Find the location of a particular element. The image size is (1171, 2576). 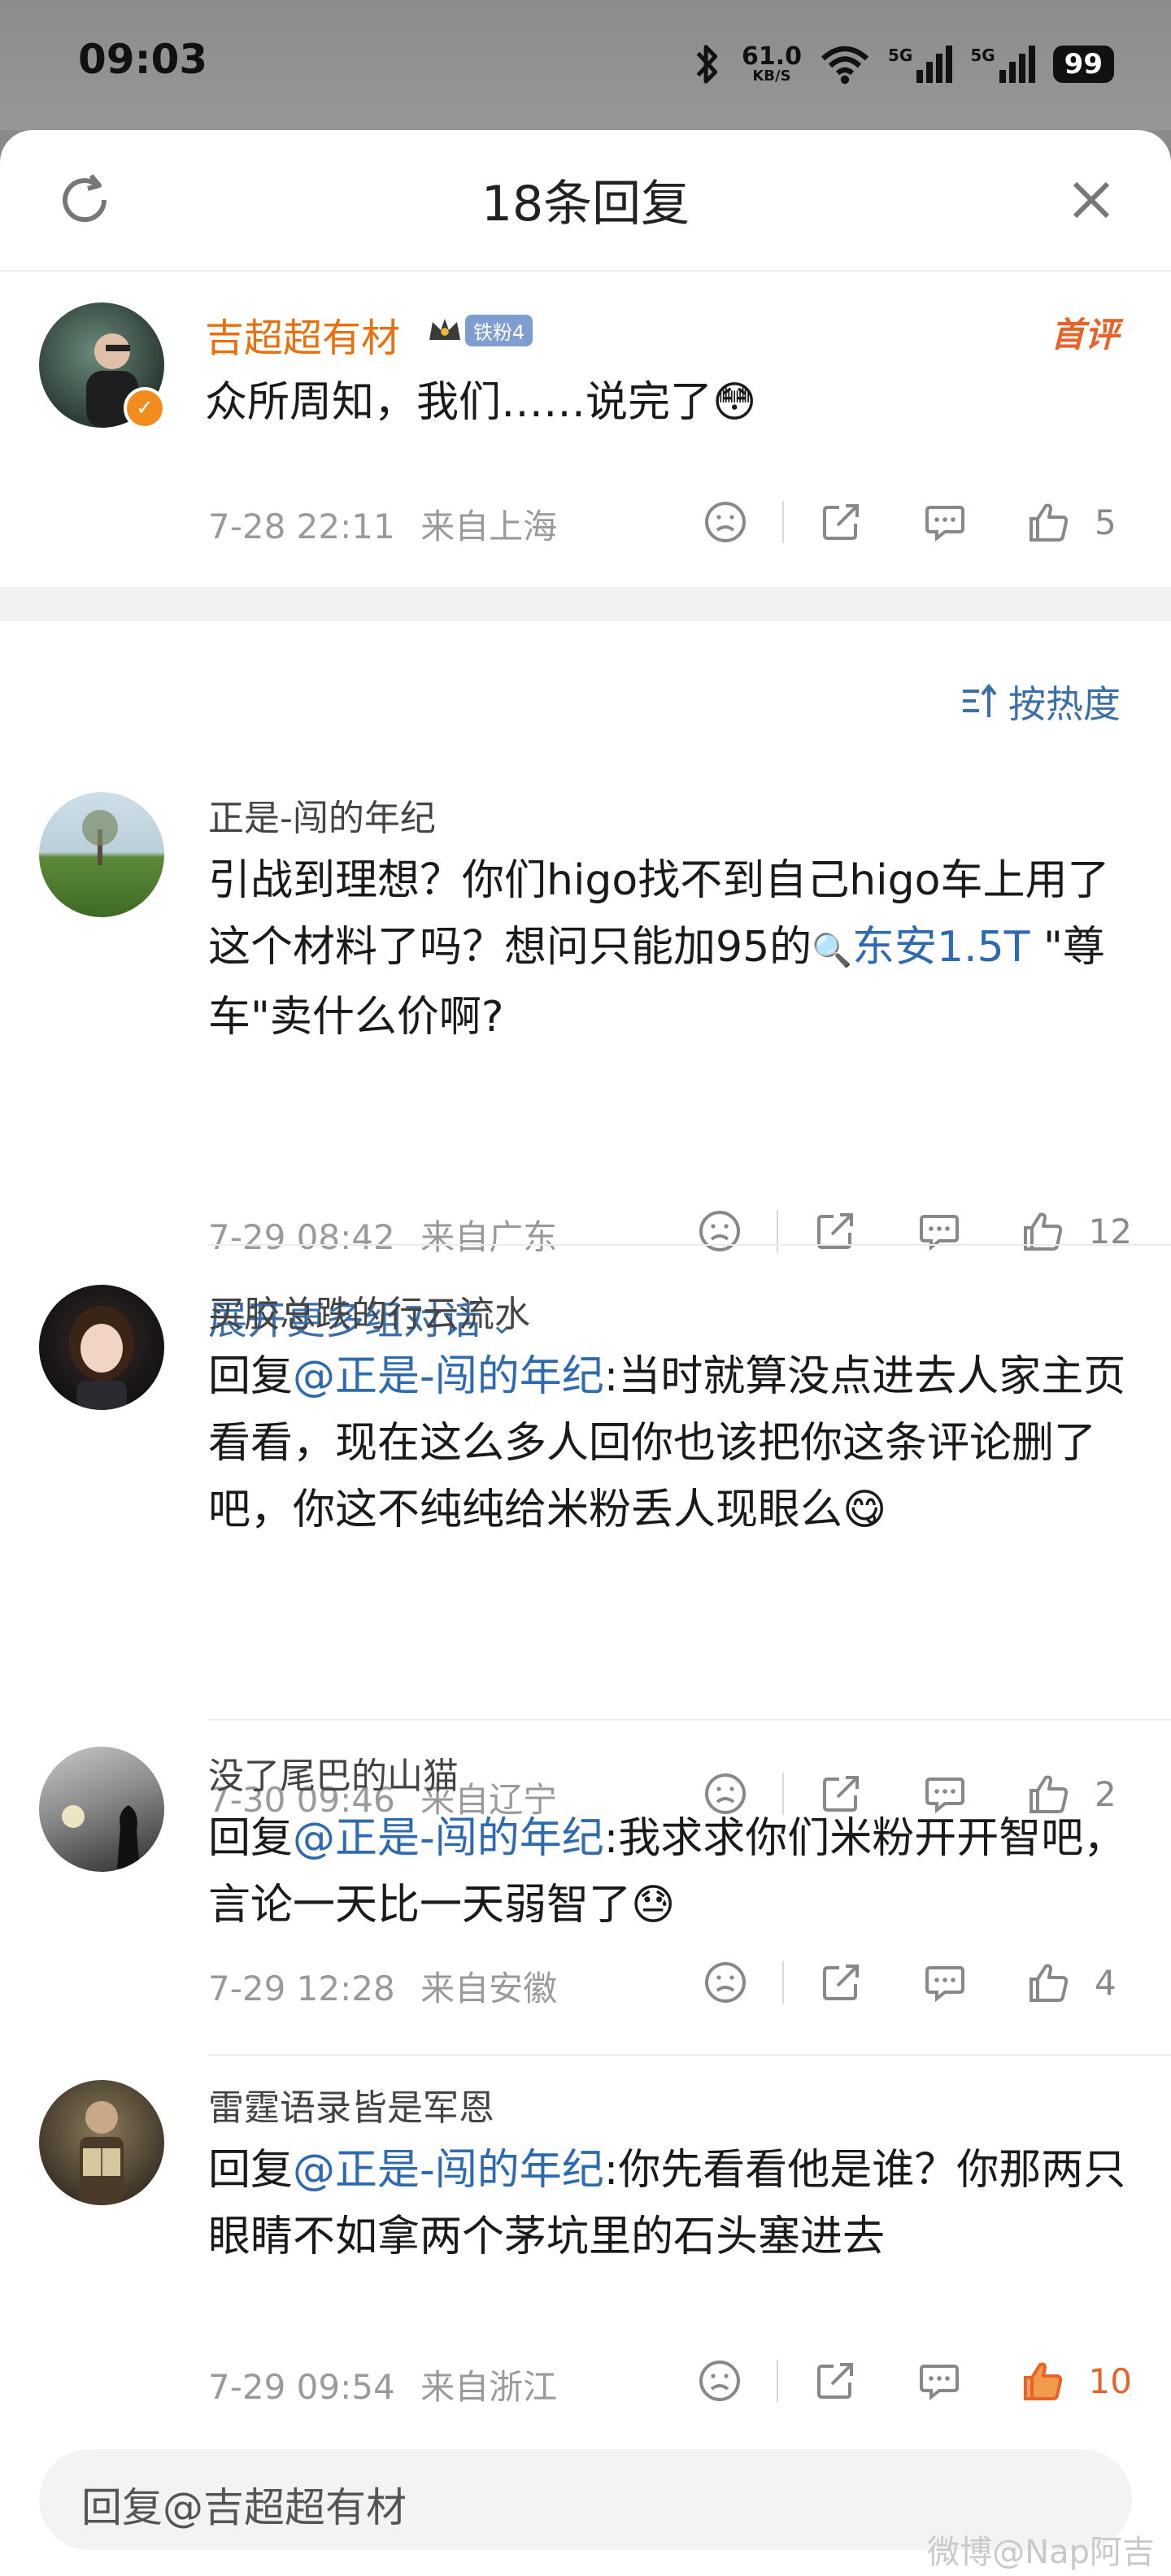

search-icon: 🔍 is located at coordinates (832, 951).